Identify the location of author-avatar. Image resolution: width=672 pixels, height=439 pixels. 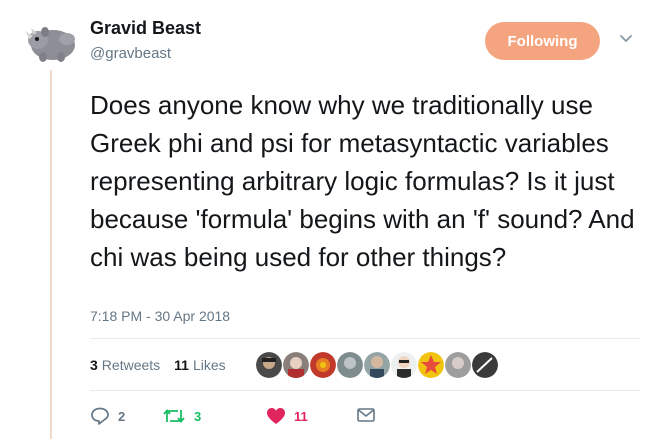
(51, 41).